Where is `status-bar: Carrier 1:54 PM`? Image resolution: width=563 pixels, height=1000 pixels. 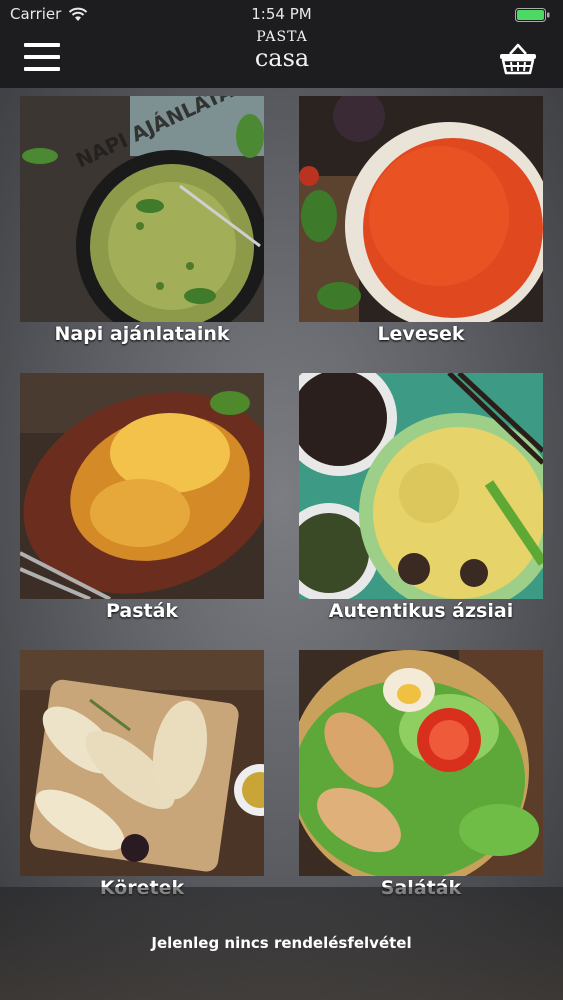 status-bar: Carrier 1:54 PM is located at coordinates (281, 15).